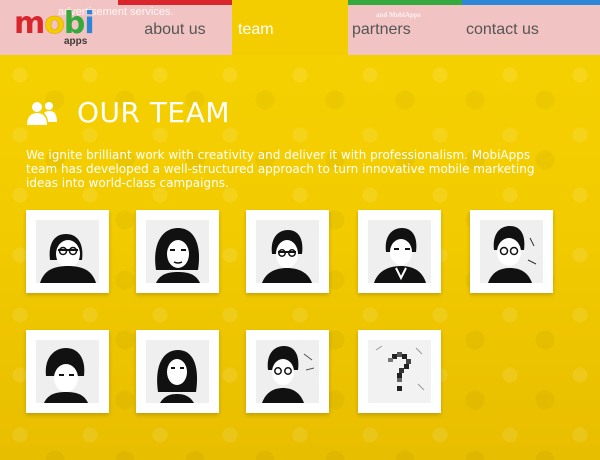 Image resolution: width=600 pixels, height=460 pixels. I want to click on nav-contact-us-label: contact us, so click(502, 29).